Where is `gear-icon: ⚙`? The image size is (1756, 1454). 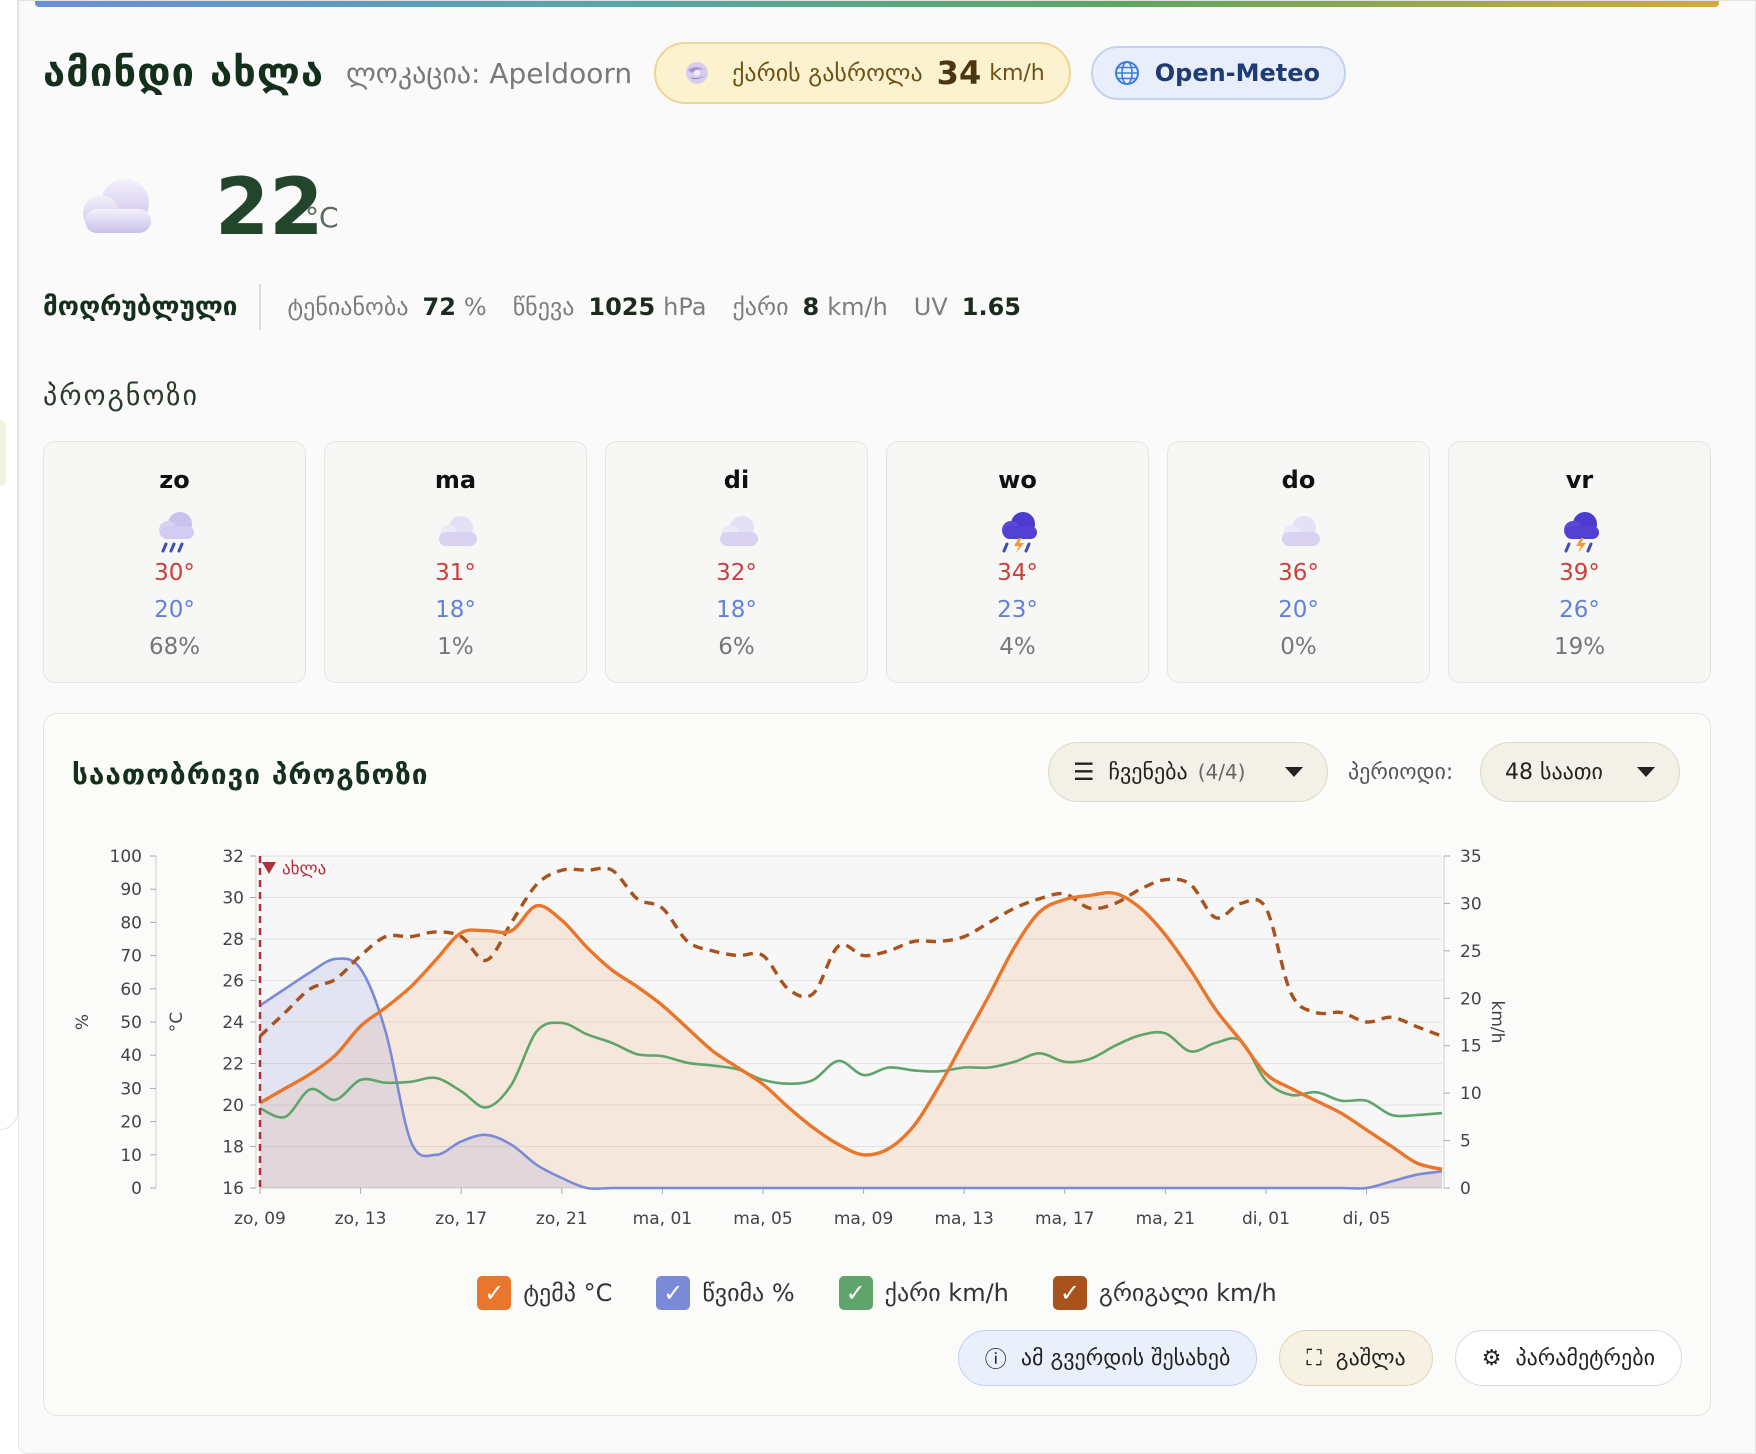
gear-icon: ⚙ is located at coordinates (1491, 1358).